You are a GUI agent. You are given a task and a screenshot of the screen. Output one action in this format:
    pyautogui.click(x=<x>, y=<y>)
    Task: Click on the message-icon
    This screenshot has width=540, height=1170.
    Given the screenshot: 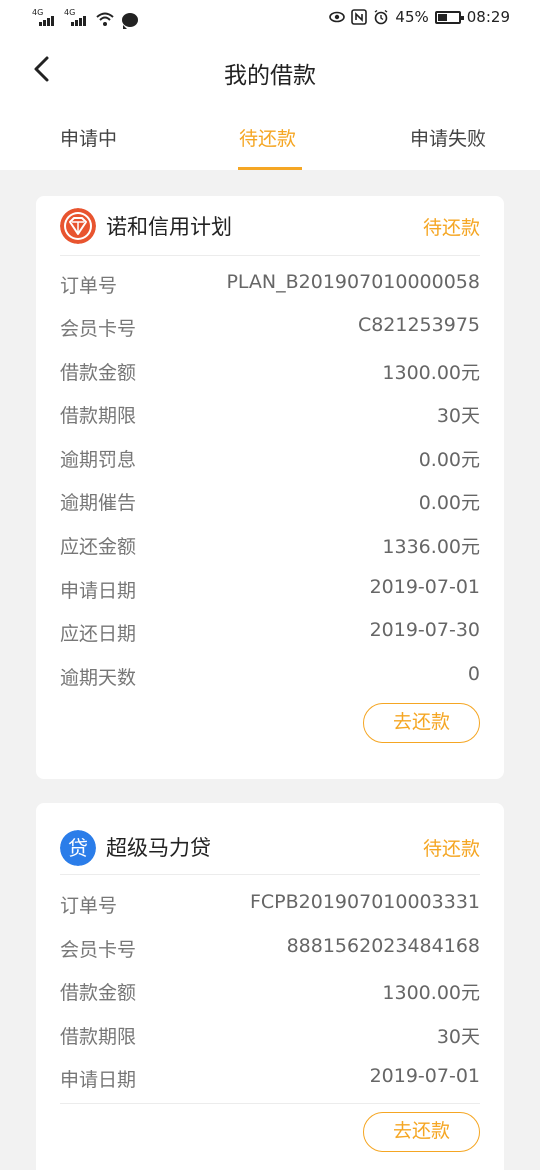 What is the action you would take?
    pyautogui.click(x=130, y=21)
    